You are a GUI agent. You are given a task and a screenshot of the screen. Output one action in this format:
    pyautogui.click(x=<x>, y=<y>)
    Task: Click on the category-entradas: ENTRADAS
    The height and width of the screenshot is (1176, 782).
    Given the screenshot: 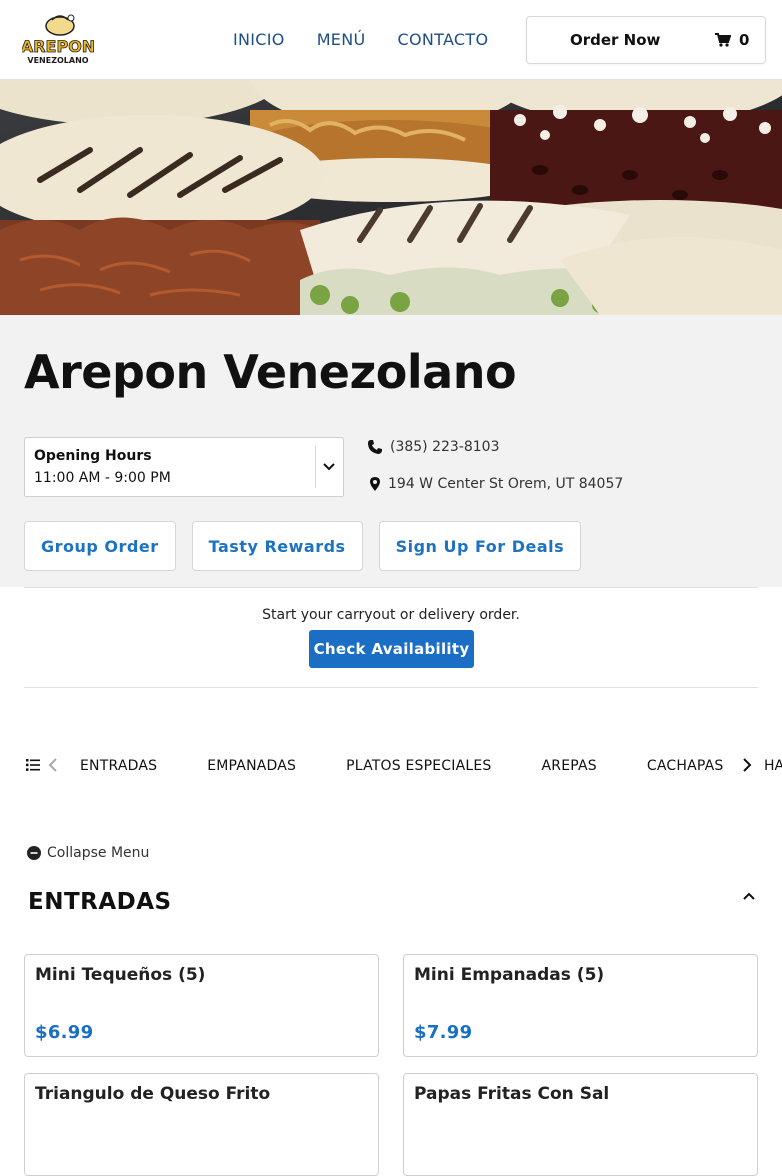 What is the action you would take?
    pyautogui.click(x=118, y=766)
    